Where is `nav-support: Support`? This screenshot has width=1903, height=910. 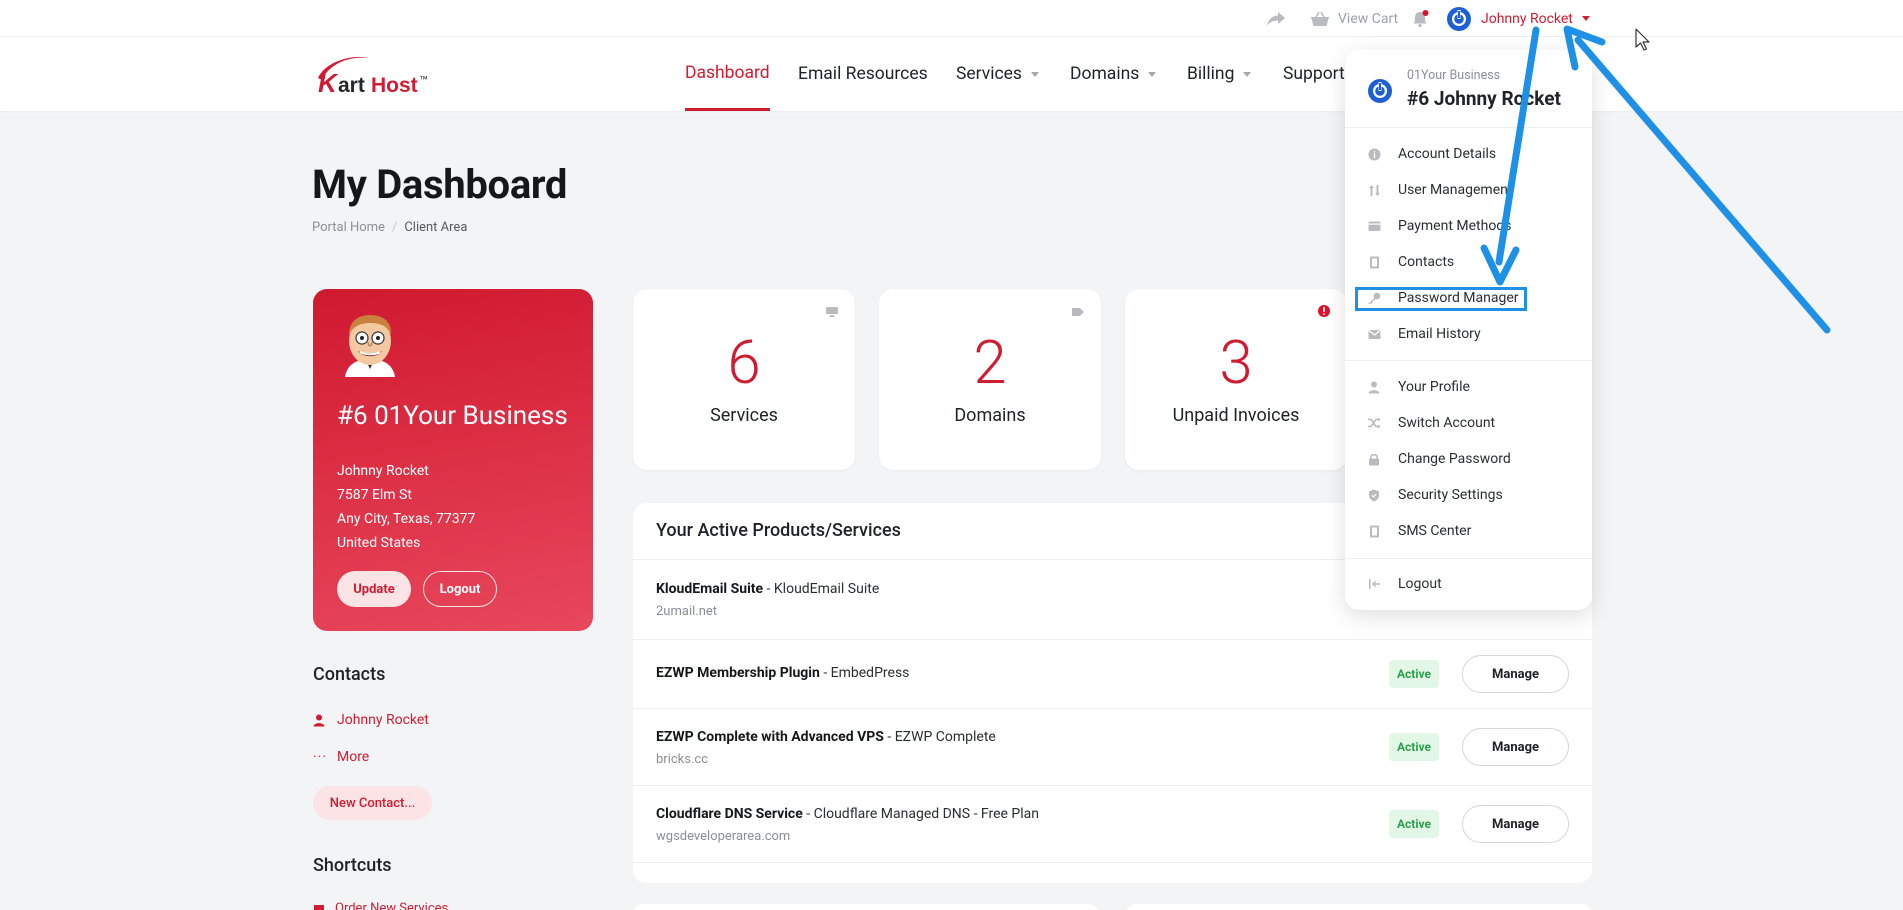
nav-support: Support is located at coordinates (1314, 74).